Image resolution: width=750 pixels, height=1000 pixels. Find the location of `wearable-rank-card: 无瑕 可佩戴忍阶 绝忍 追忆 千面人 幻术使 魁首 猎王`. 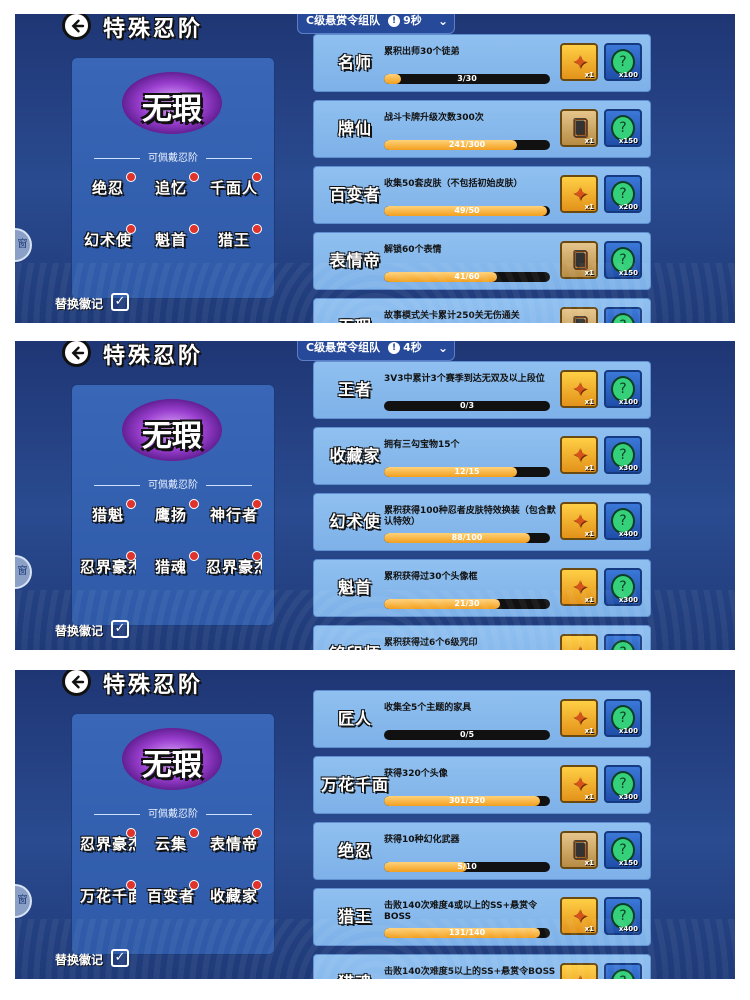

wearable-rank-card: 无瑕 可佩戴忍阶 绝忍 追忆 千面人 幻术使 魁首 猎王 is located at coordinates (173, 178).